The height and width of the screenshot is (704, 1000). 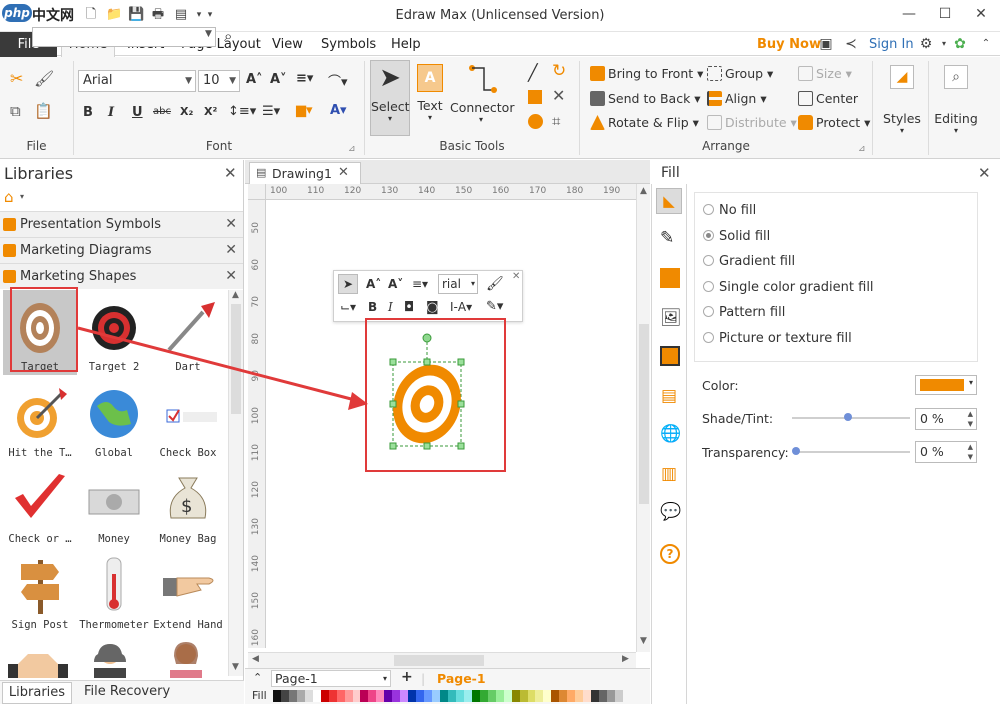 I want to click on page-tab: Page-1, so click(x=461, y=678).